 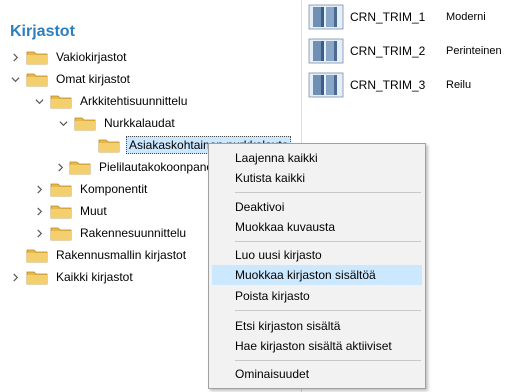 What do you see at coordinates (93, 79) in the screenshot?
I see `tree-node-label: Omat kirjastot` at bounding box center [93, 79].